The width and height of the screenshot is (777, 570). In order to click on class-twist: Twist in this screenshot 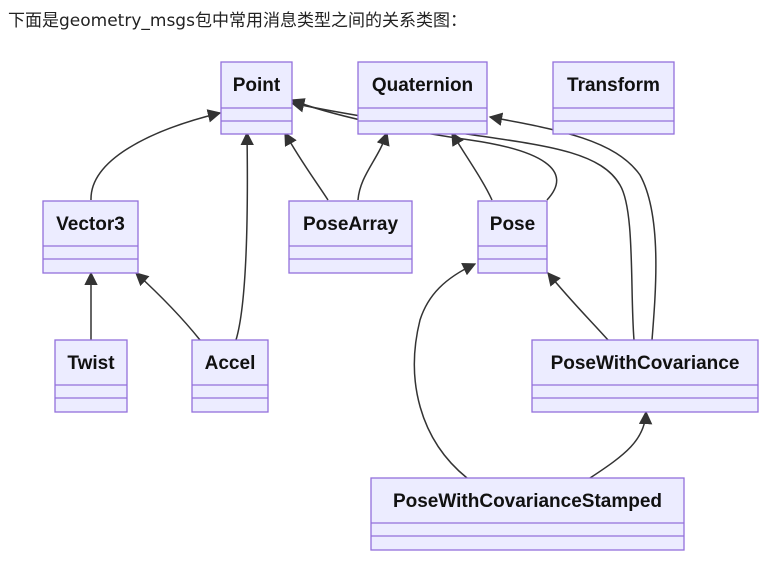, I will do `click(91, 376)`.